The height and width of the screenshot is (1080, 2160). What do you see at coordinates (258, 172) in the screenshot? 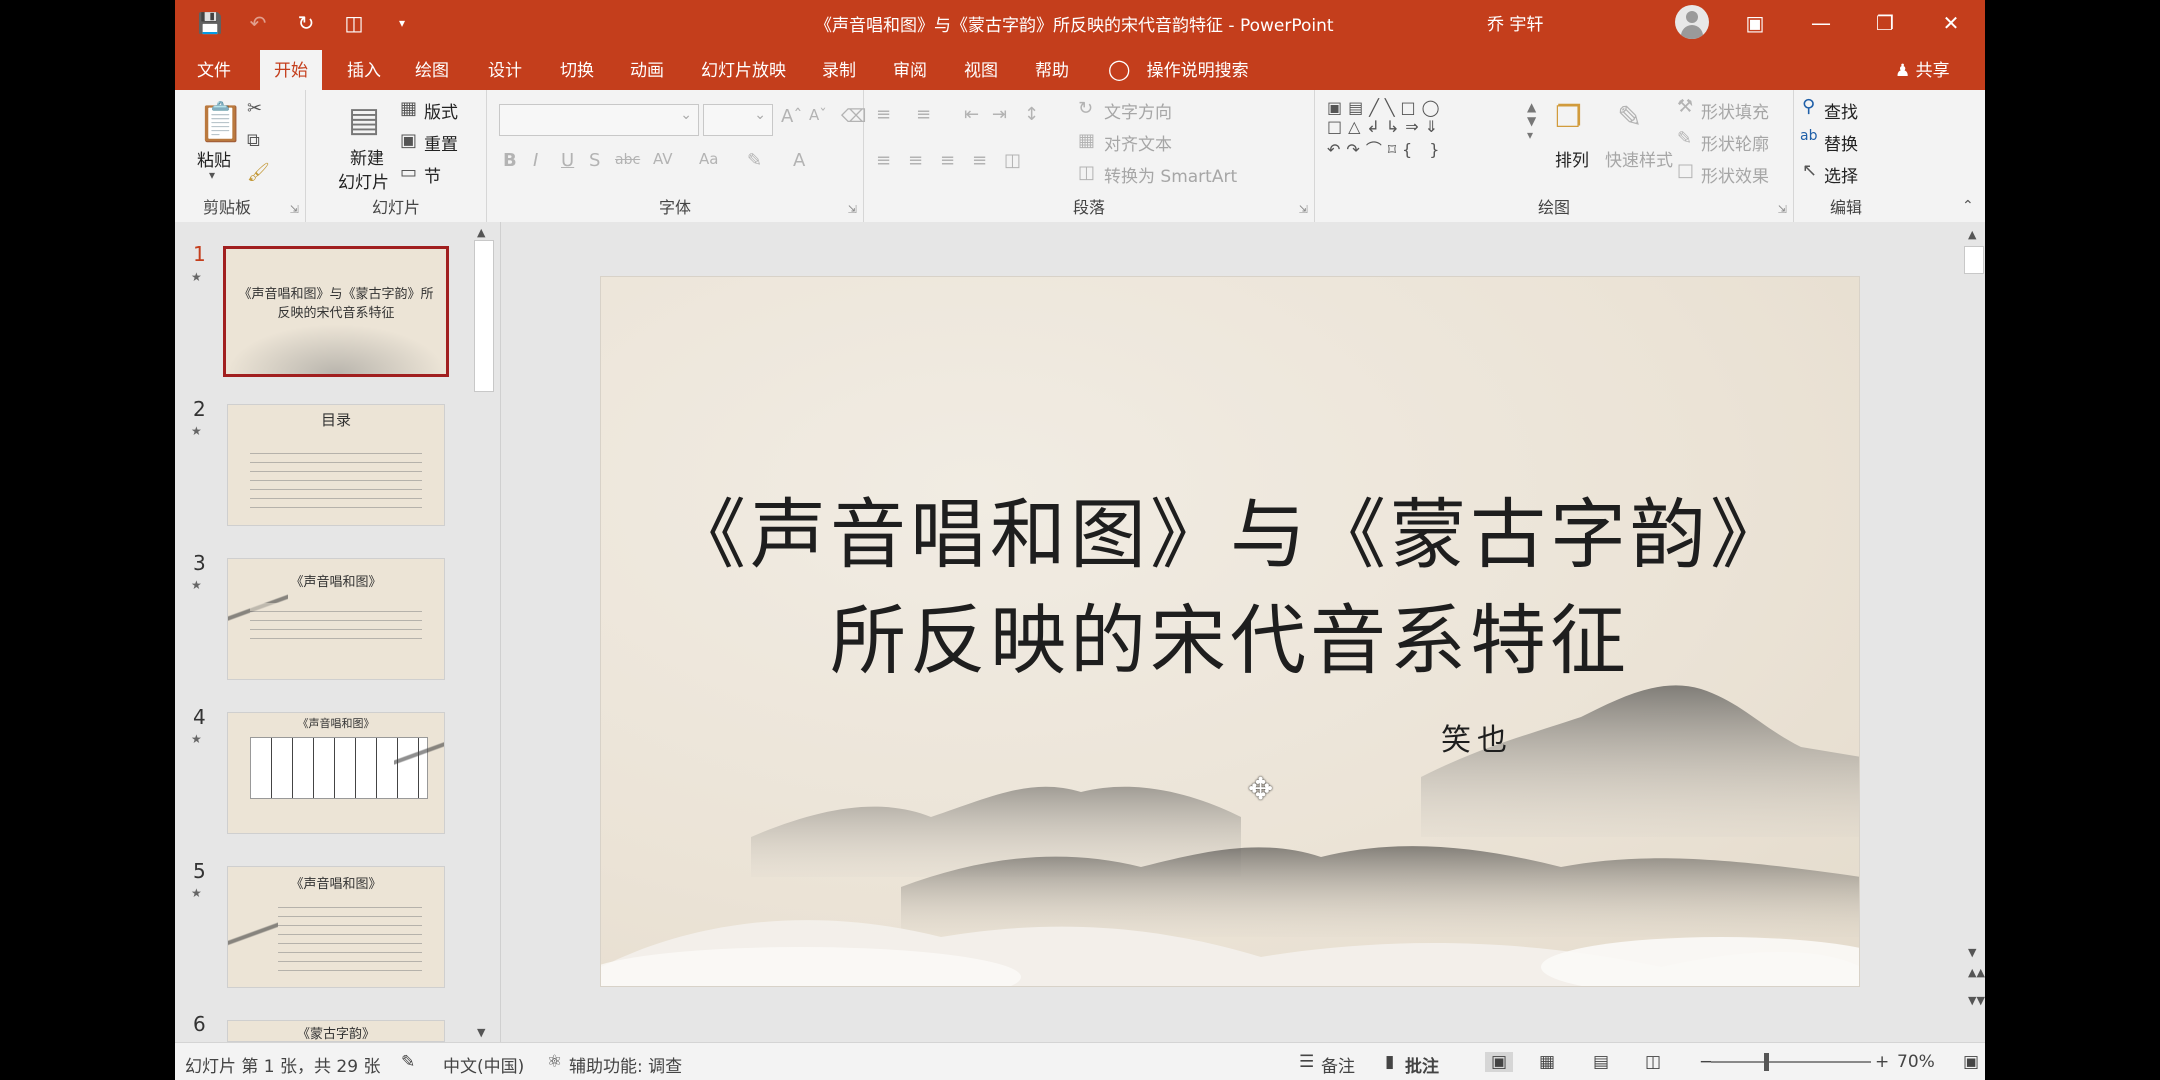
I see `format-painter-icon: 🖌` at bounding box center [258, 172].